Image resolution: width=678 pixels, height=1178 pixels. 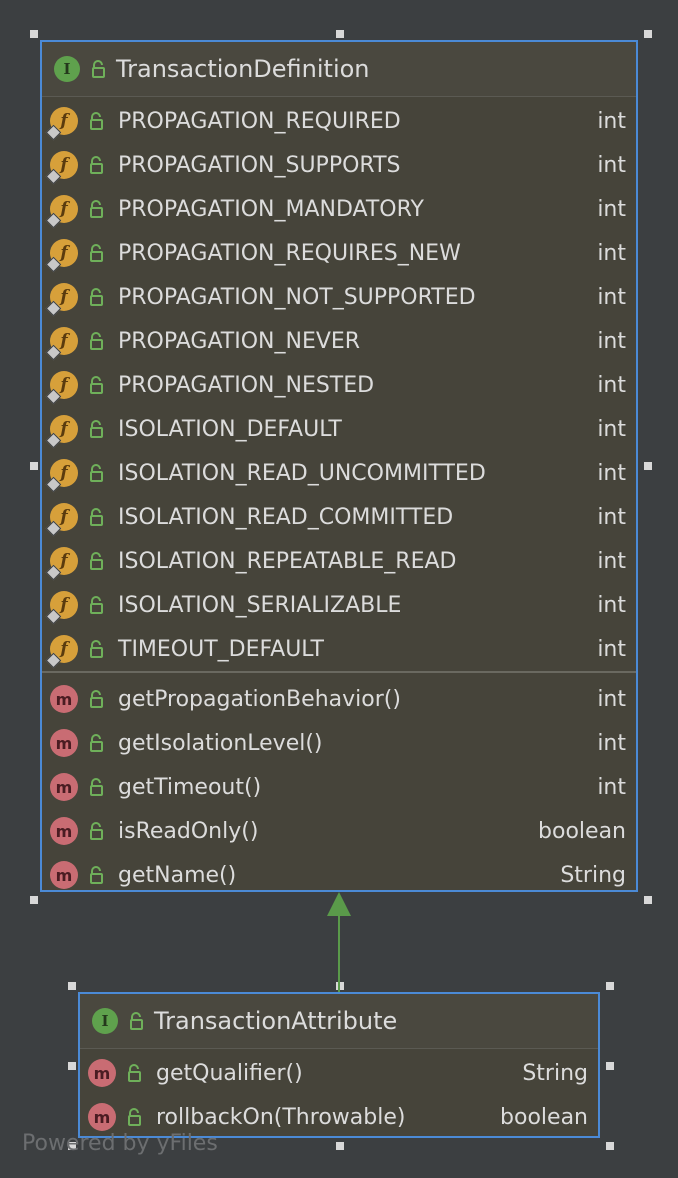 I want to click on field-row: f PROPAGATION_NOT_SUPPORTED int, so click(x=339, y=297).